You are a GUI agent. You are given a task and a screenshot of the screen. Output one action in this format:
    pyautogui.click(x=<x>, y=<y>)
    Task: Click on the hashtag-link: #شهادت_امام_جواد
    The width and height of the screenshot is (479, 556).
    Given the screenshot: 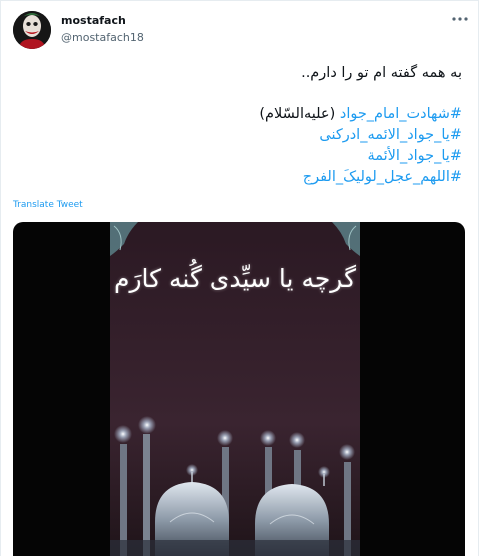 What is the action you would take?
    pyautogui.click(x=401, y=114)
    